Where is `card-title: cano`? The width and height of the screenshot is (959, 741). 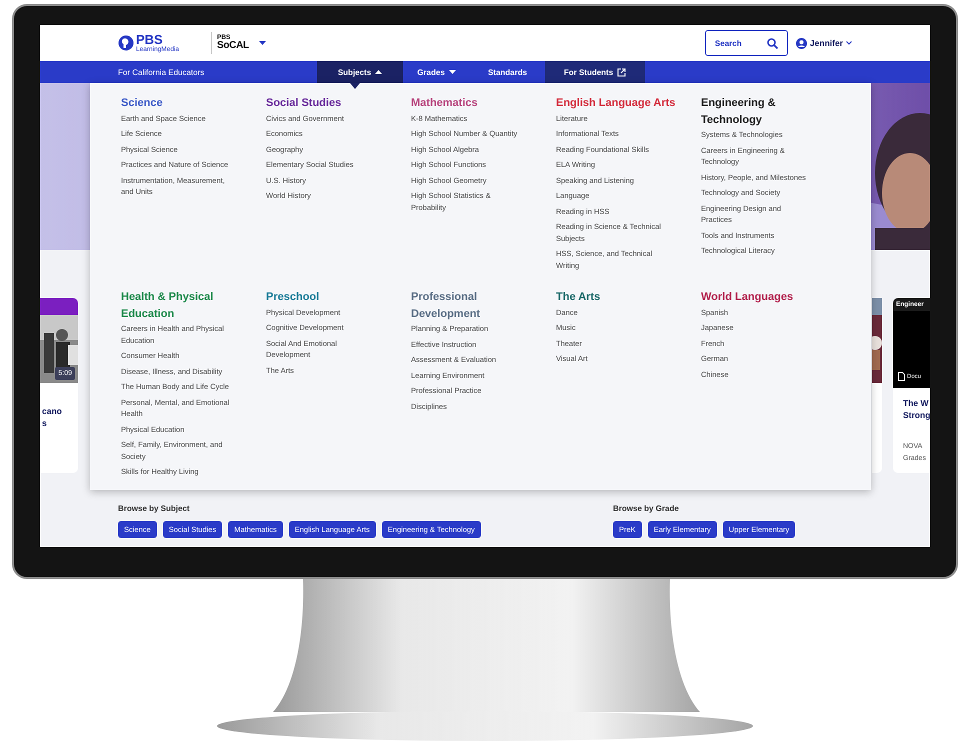 card-title: cano is located at coordinates (60, 411).